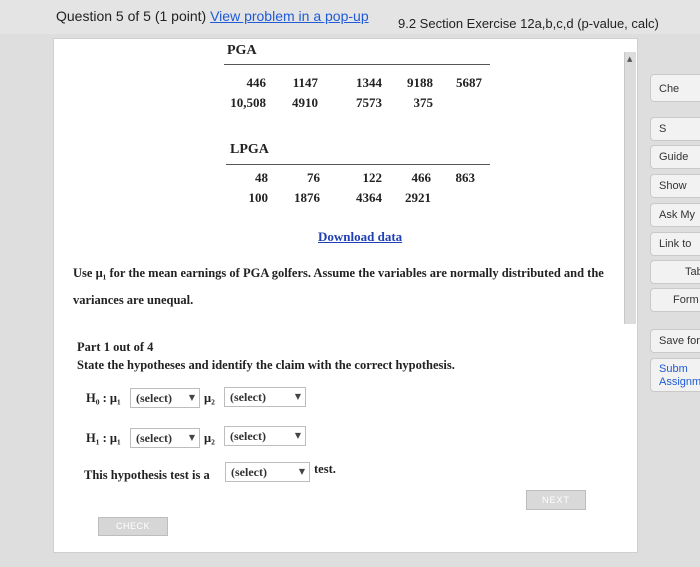  I want to click on table-cell: 10,508, so click(248, 102).